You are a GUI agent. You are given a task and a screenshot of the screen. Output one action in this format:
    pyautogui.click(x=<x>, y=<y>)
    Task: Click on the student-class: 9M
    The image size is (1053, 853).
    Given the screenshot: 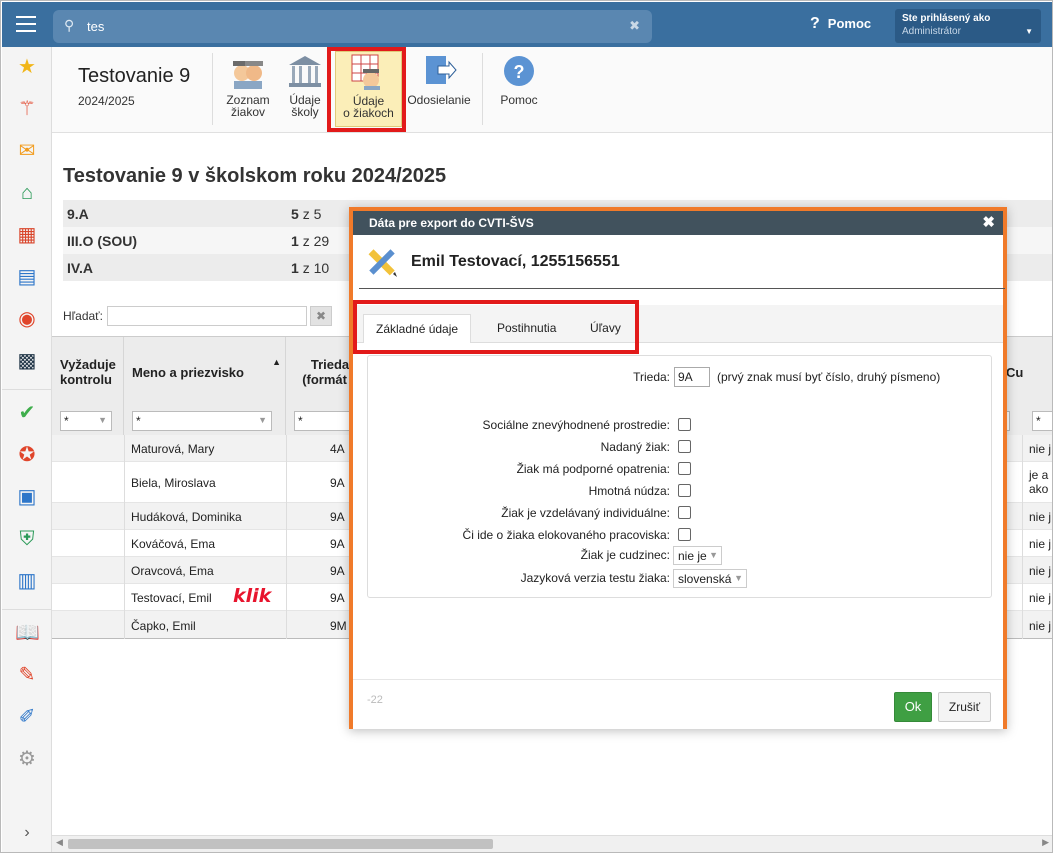 What is the action you would take?
    pyautogui.click(x=338, y=626)
    